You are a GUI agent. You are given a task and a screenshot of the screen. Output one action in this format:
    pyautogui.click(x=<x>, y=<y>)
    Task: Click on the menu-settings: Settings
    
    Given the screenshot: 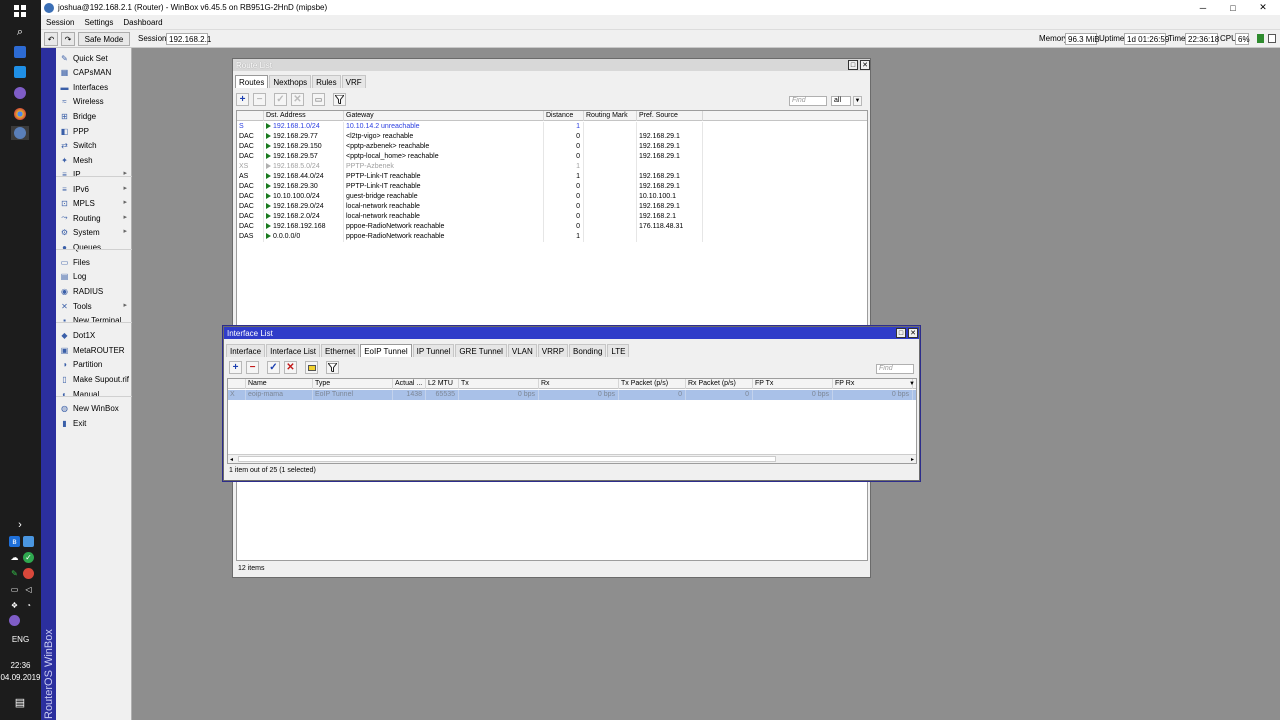 What is the action you would take?
    pyautogui.click(x=98, y=22)
    